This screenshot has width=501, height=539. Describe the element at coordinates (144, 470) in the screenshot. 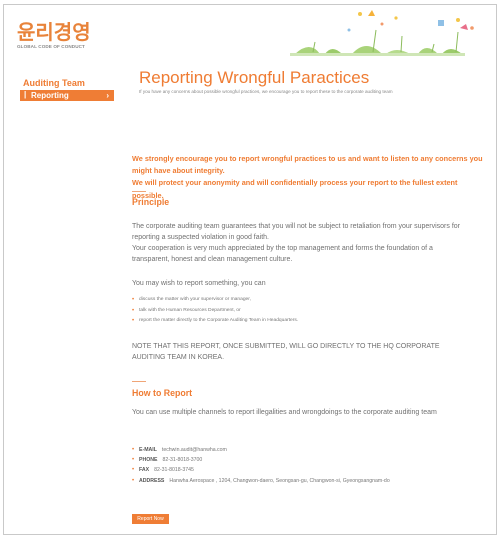

I see `contact-label: FAX` at that location.